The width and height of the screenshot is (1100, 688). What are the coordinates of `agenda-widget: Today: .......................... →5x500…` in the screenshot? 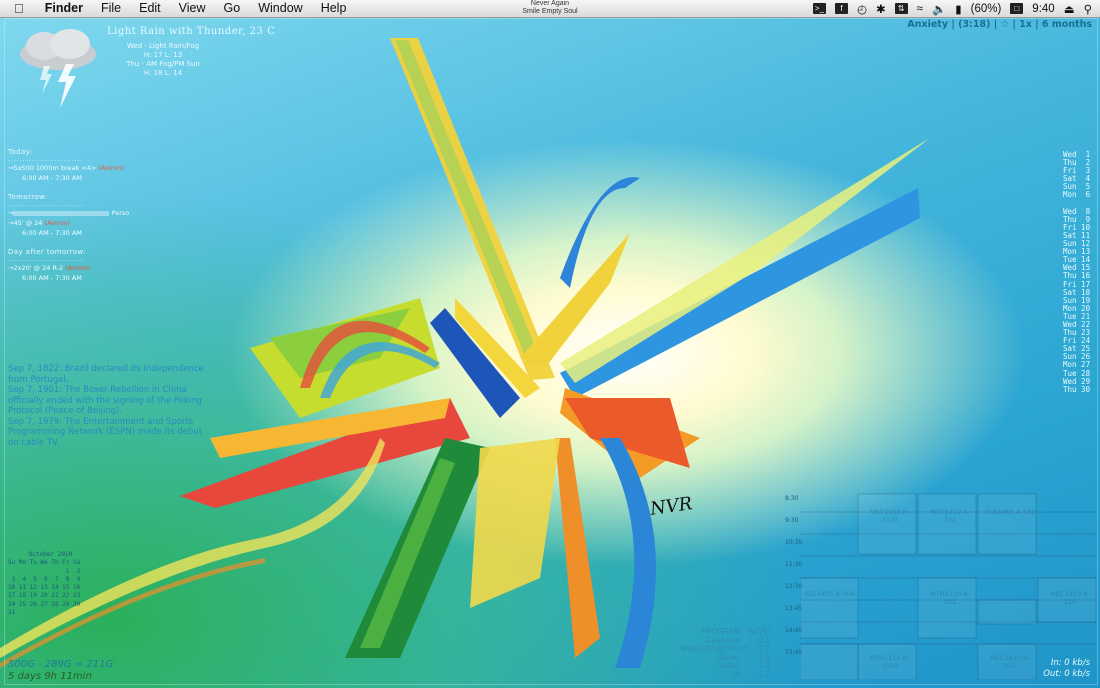 It's located at (108, 215).